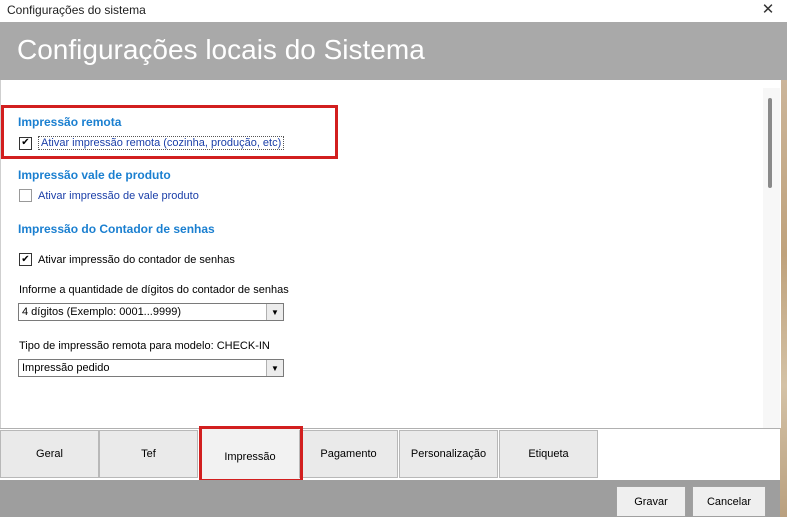 The width and height of the screenshot is (787, 517). I want to click on highlight-remote-printing, so click(169, 132).